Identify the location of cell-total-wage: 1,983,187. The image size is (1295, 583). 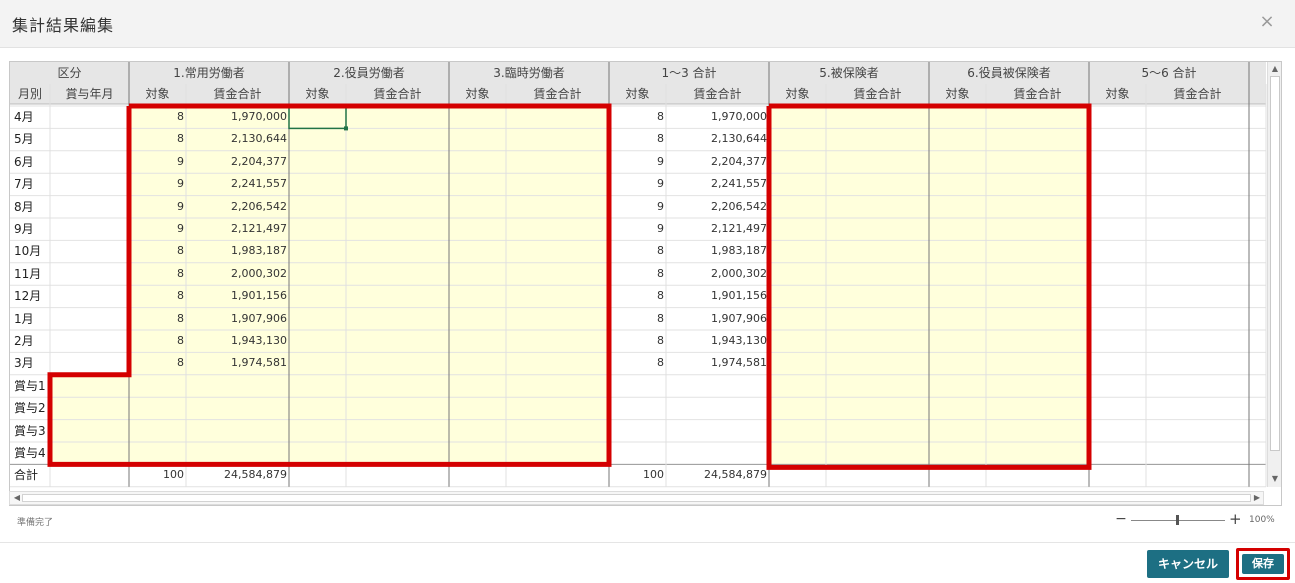
(717, 251).